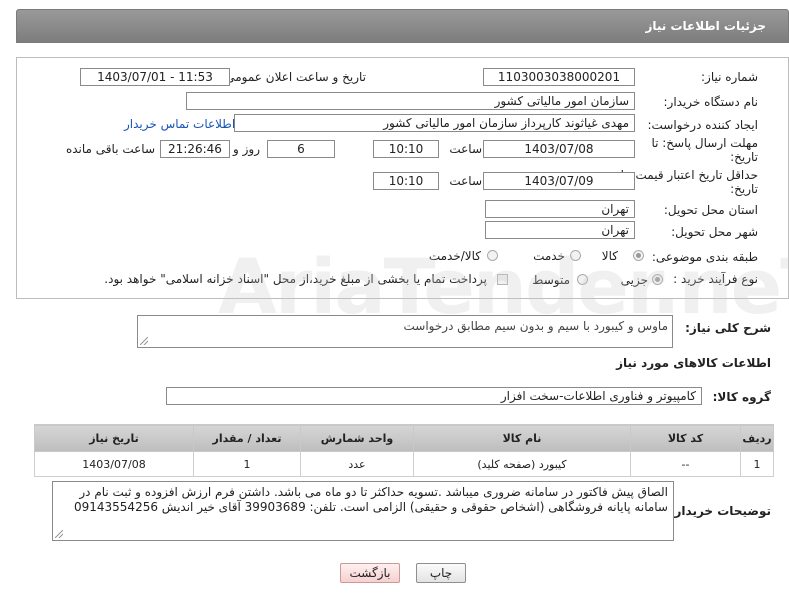  I want to click on announce-datetime-field: 1403/07/01 - 11:53, so click(155, 77).